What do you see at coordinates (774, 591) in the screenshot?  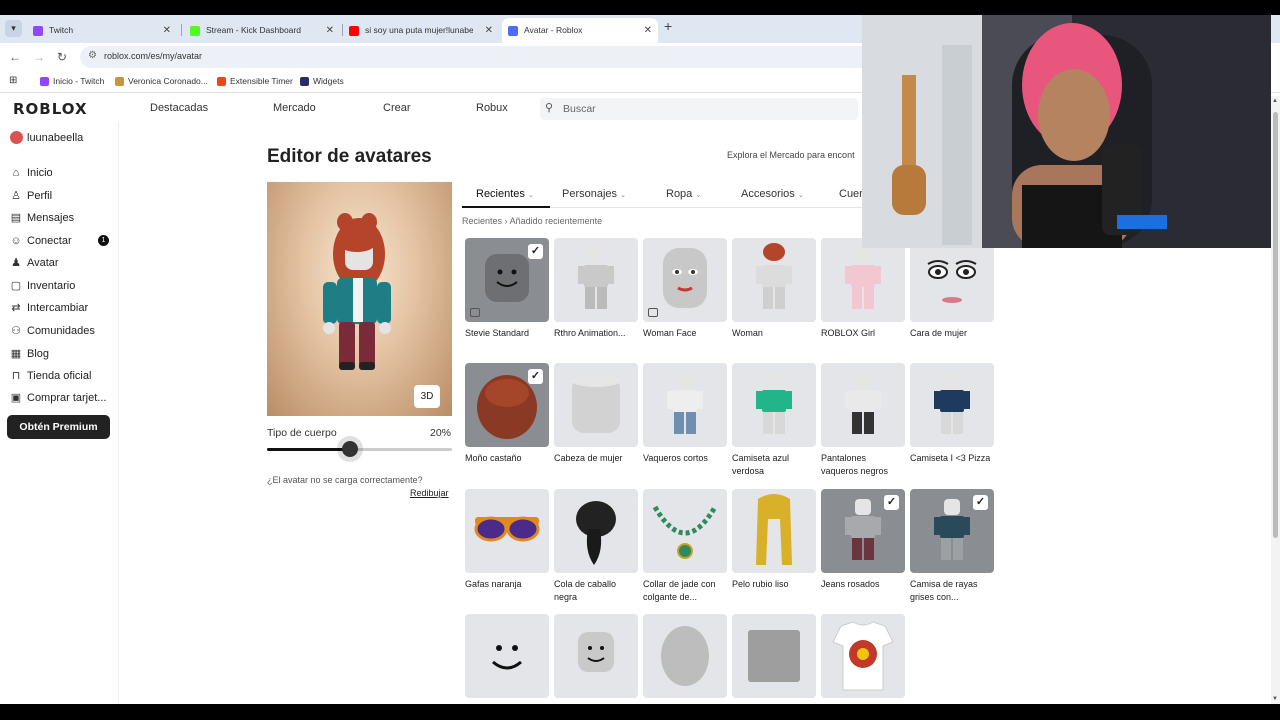 I see `item-name: Pelo rubio liso` at bounding box center [774, 591].